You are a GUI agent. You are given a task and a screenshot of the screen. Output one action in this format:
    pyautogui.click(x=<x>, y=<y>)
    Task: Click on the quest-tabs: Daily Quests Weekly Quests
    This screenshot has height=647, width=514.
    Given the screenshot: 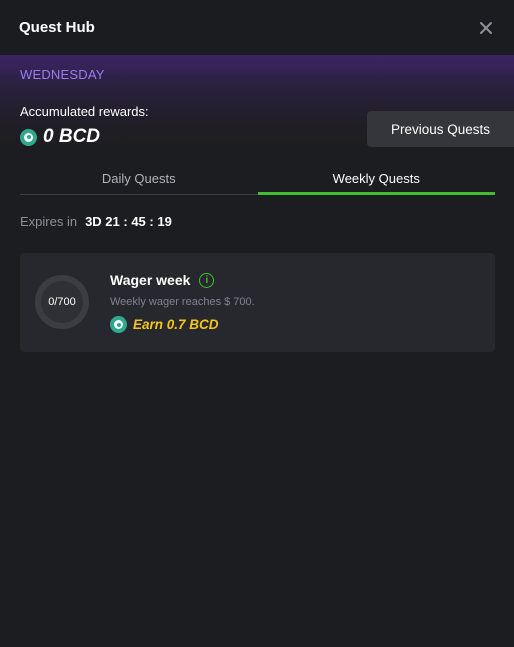 What is the action you would take?
    pyautogui.click(x=257, y=181)
    